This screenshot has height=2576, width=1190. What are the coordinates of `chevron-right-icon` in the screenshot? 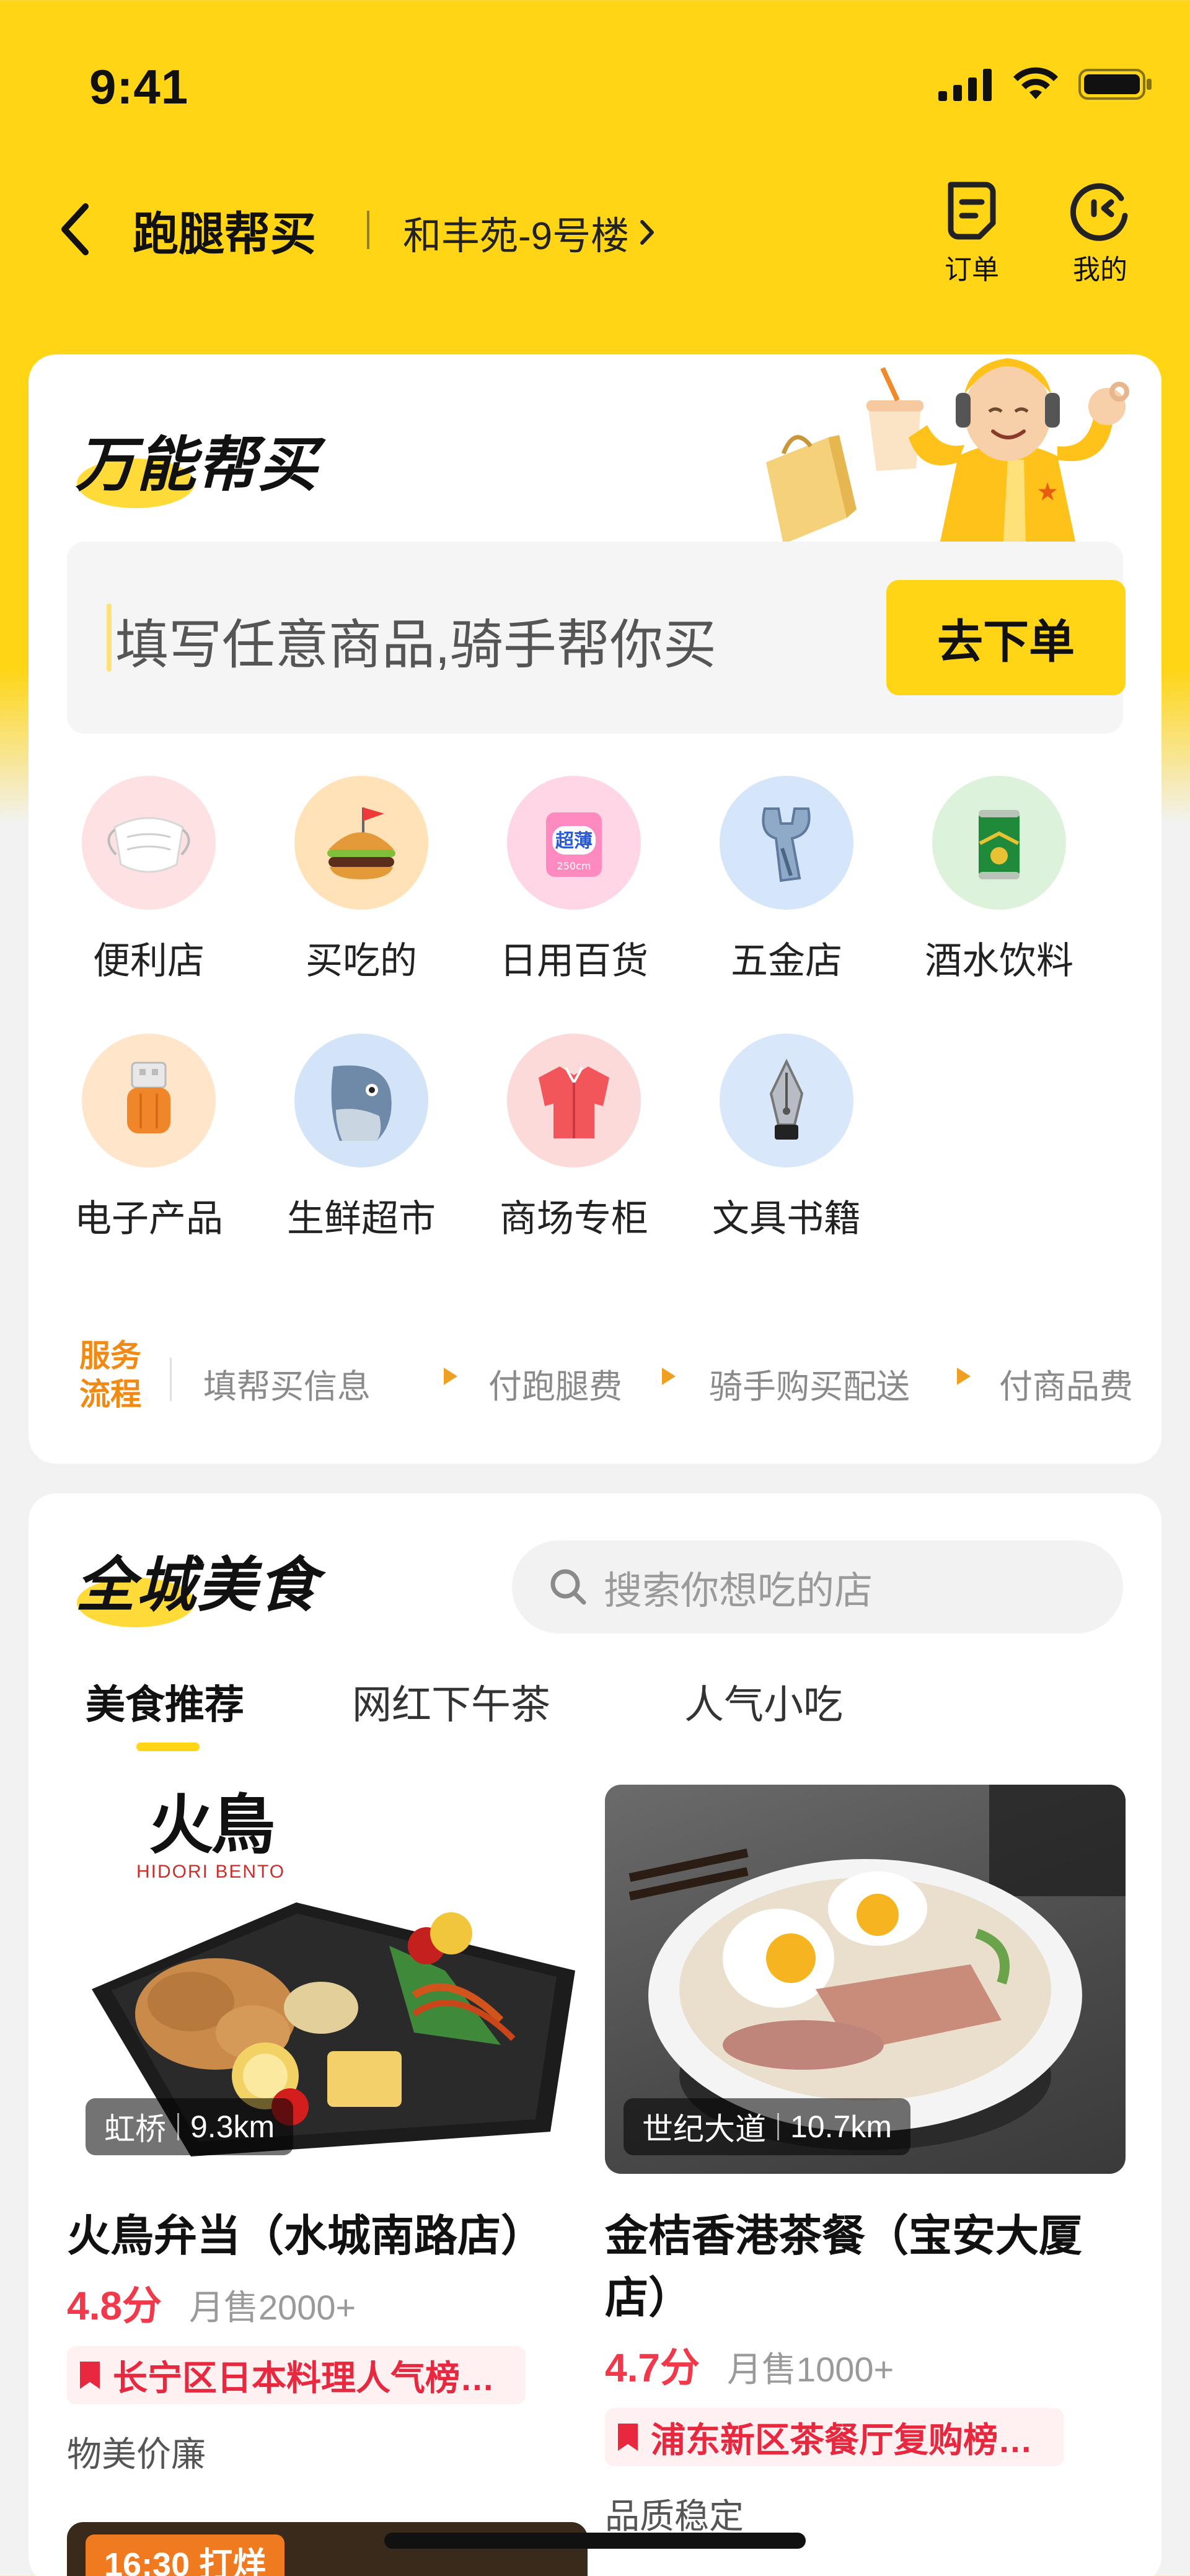 It's located at (647, 233).